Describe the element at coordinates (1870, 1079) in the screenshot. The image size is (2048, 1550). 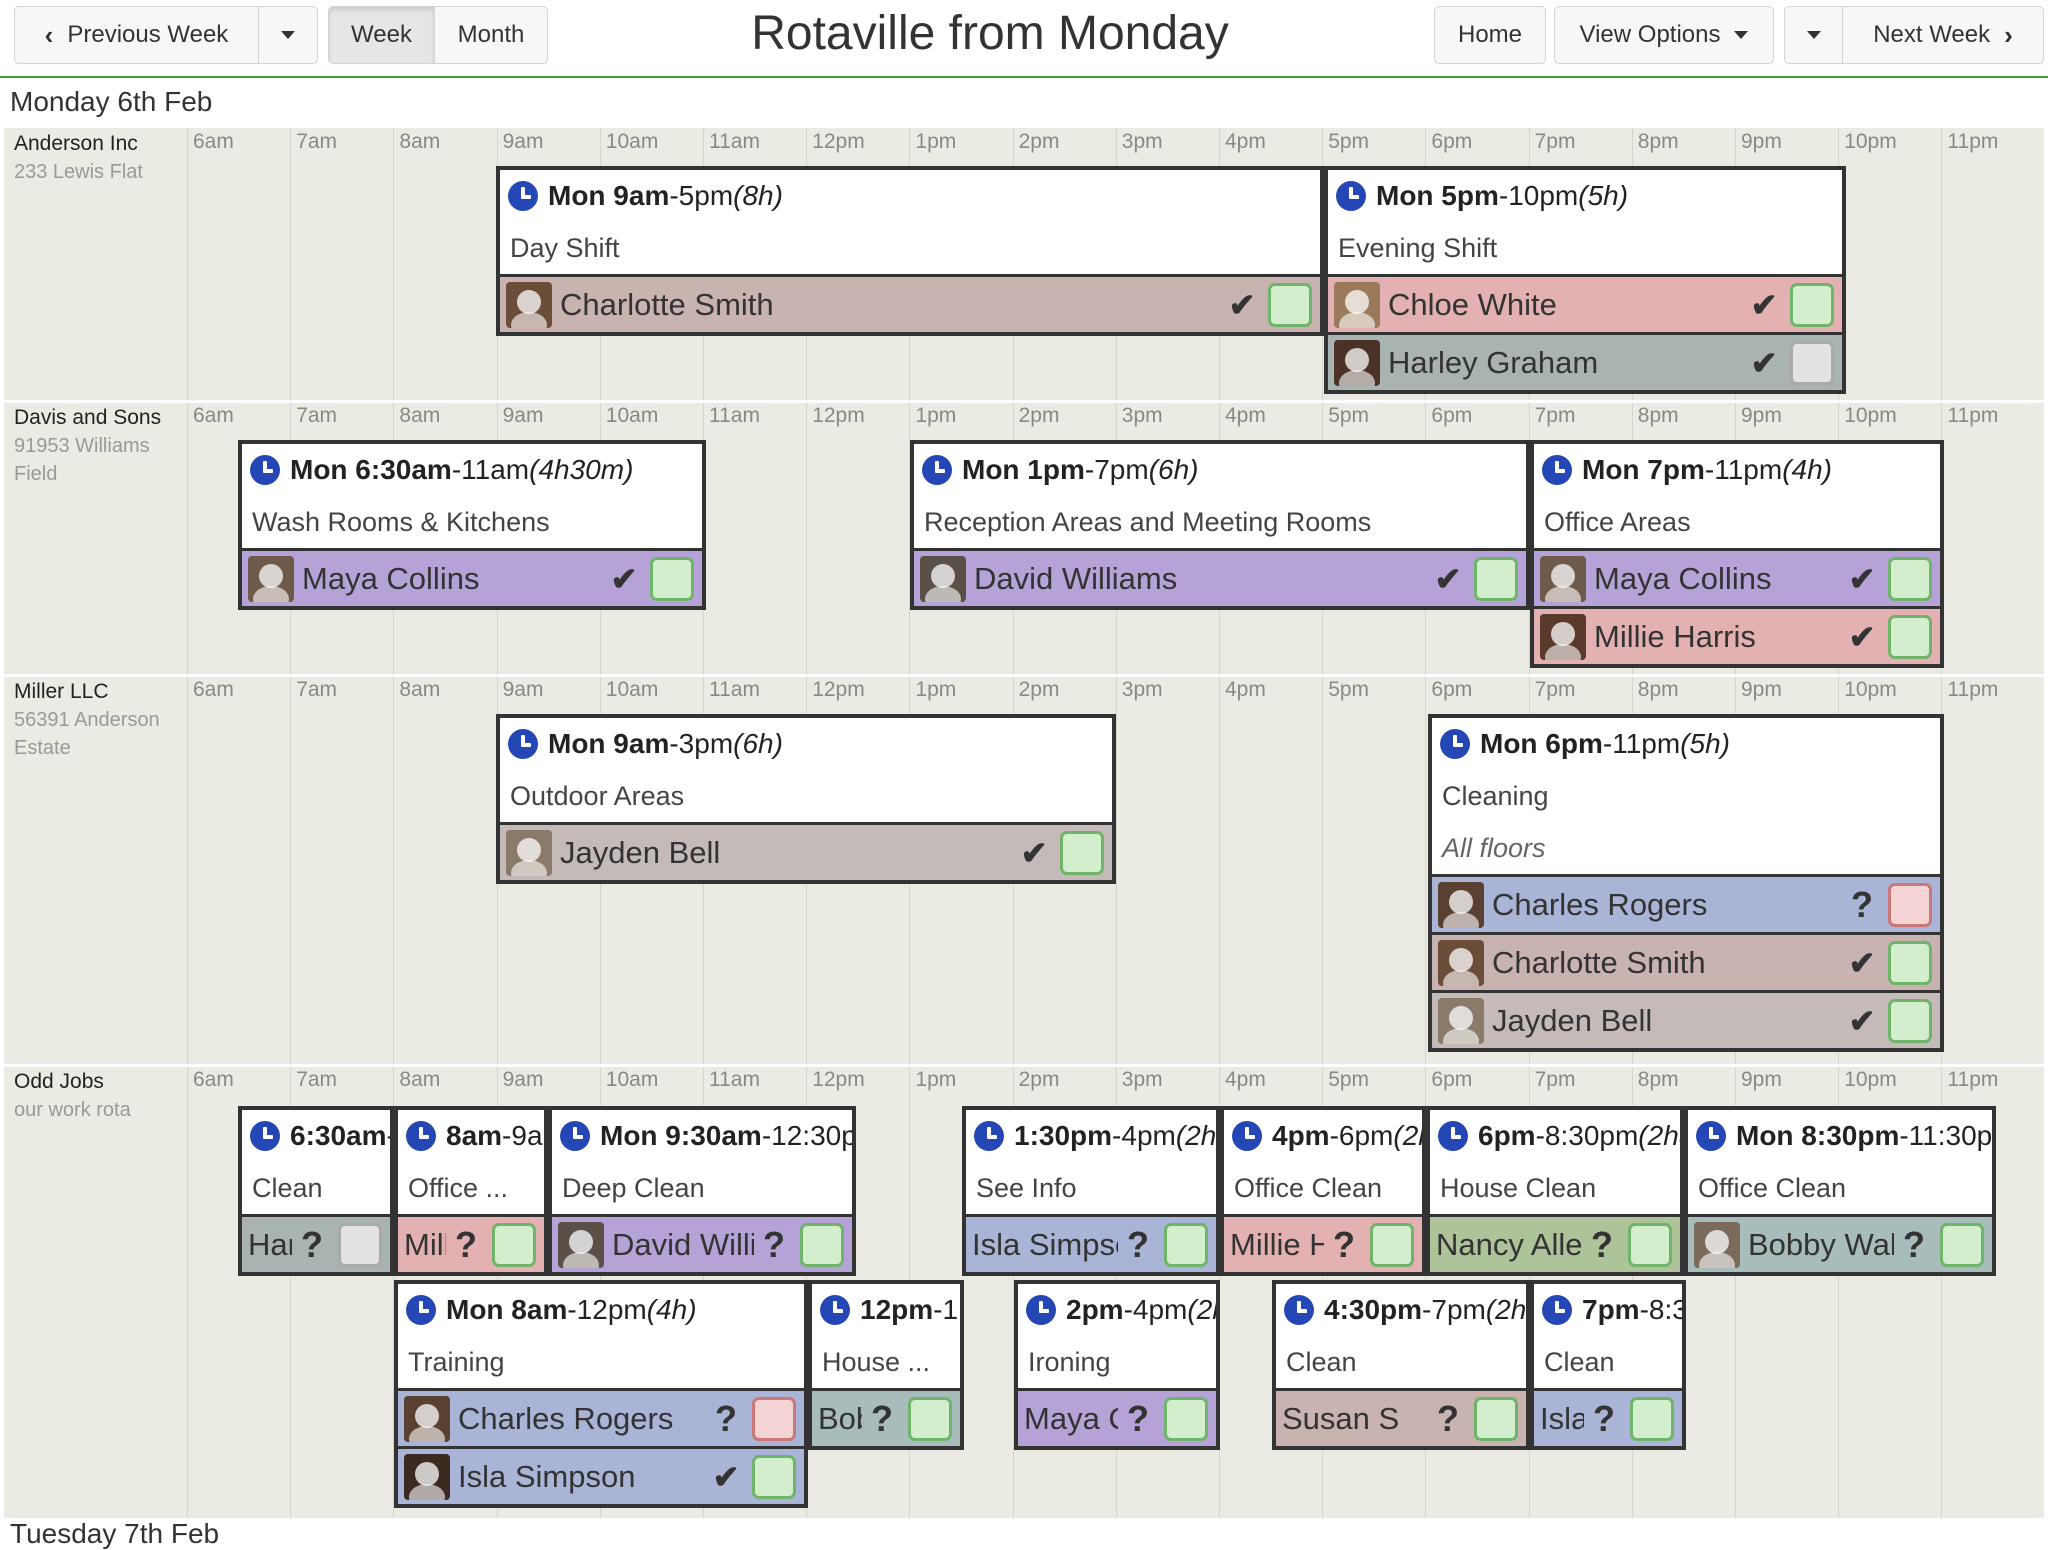
I see `hour-label: 10pm` at that location.